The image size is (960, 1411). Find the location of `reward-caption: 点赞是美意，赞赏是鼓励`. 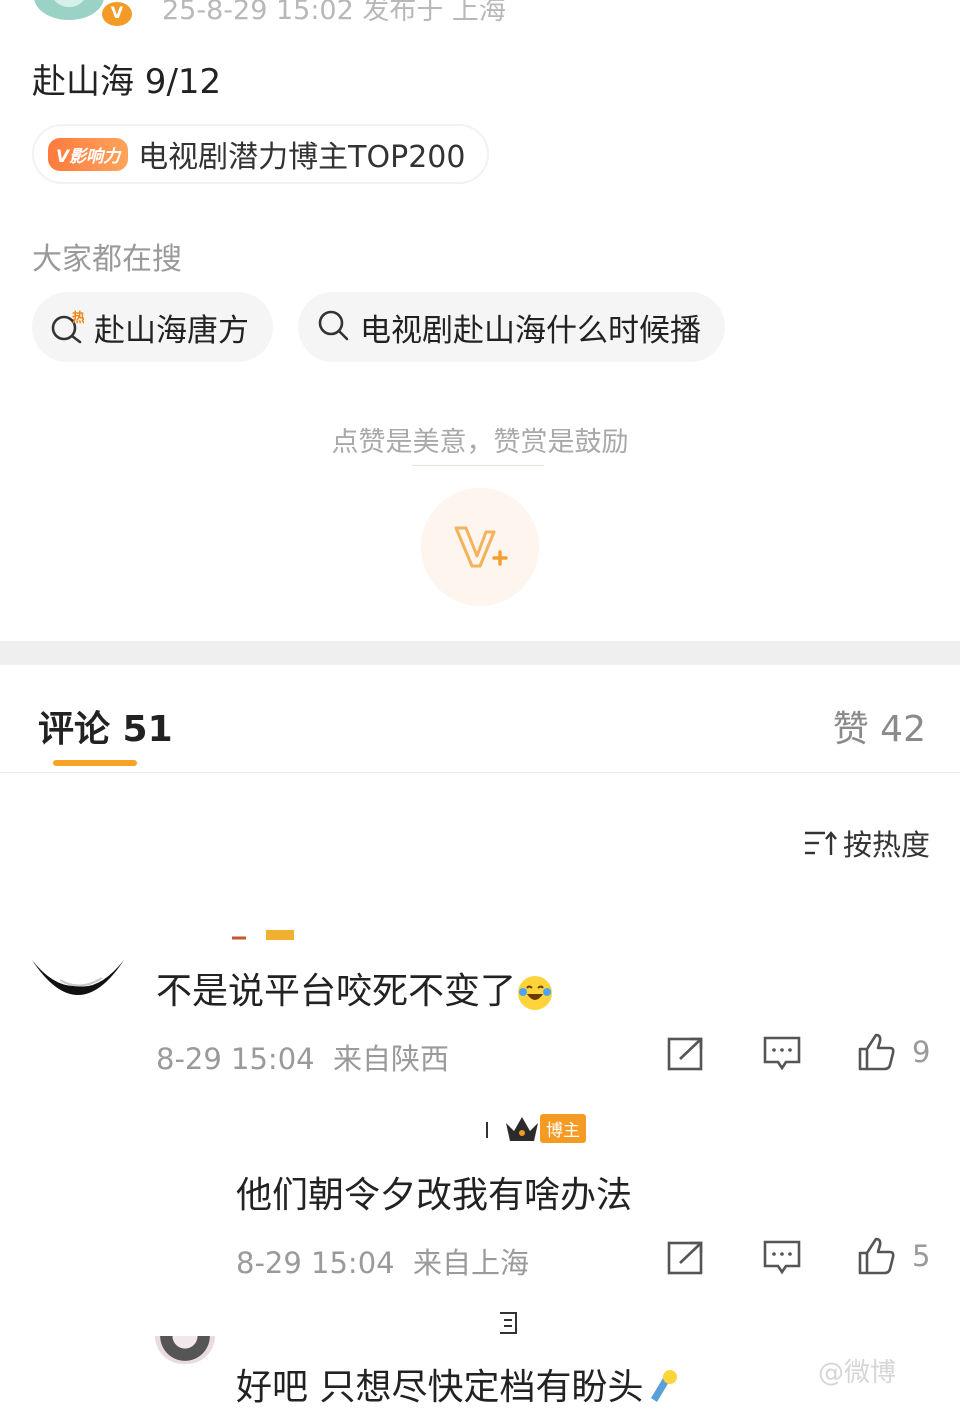

reward-caption: 点赞是美意，赞赏是鼓励 is located at coordinates (480, 442).